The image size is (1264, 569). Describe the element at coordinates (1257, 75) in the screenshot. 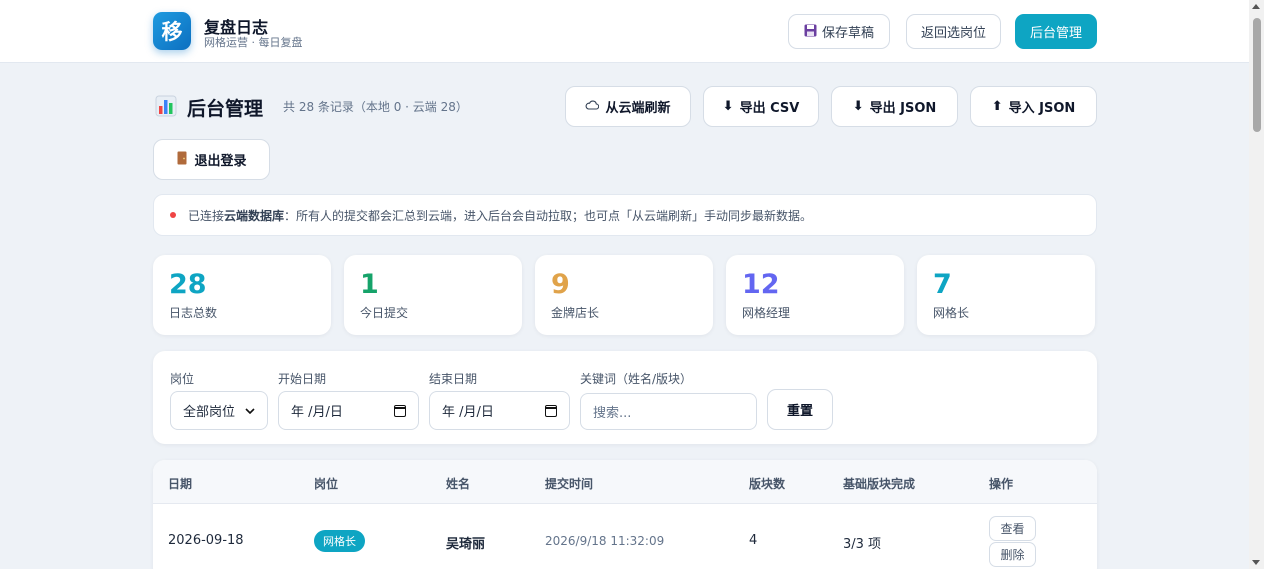

I see `scrollbar-thumb` at that location.